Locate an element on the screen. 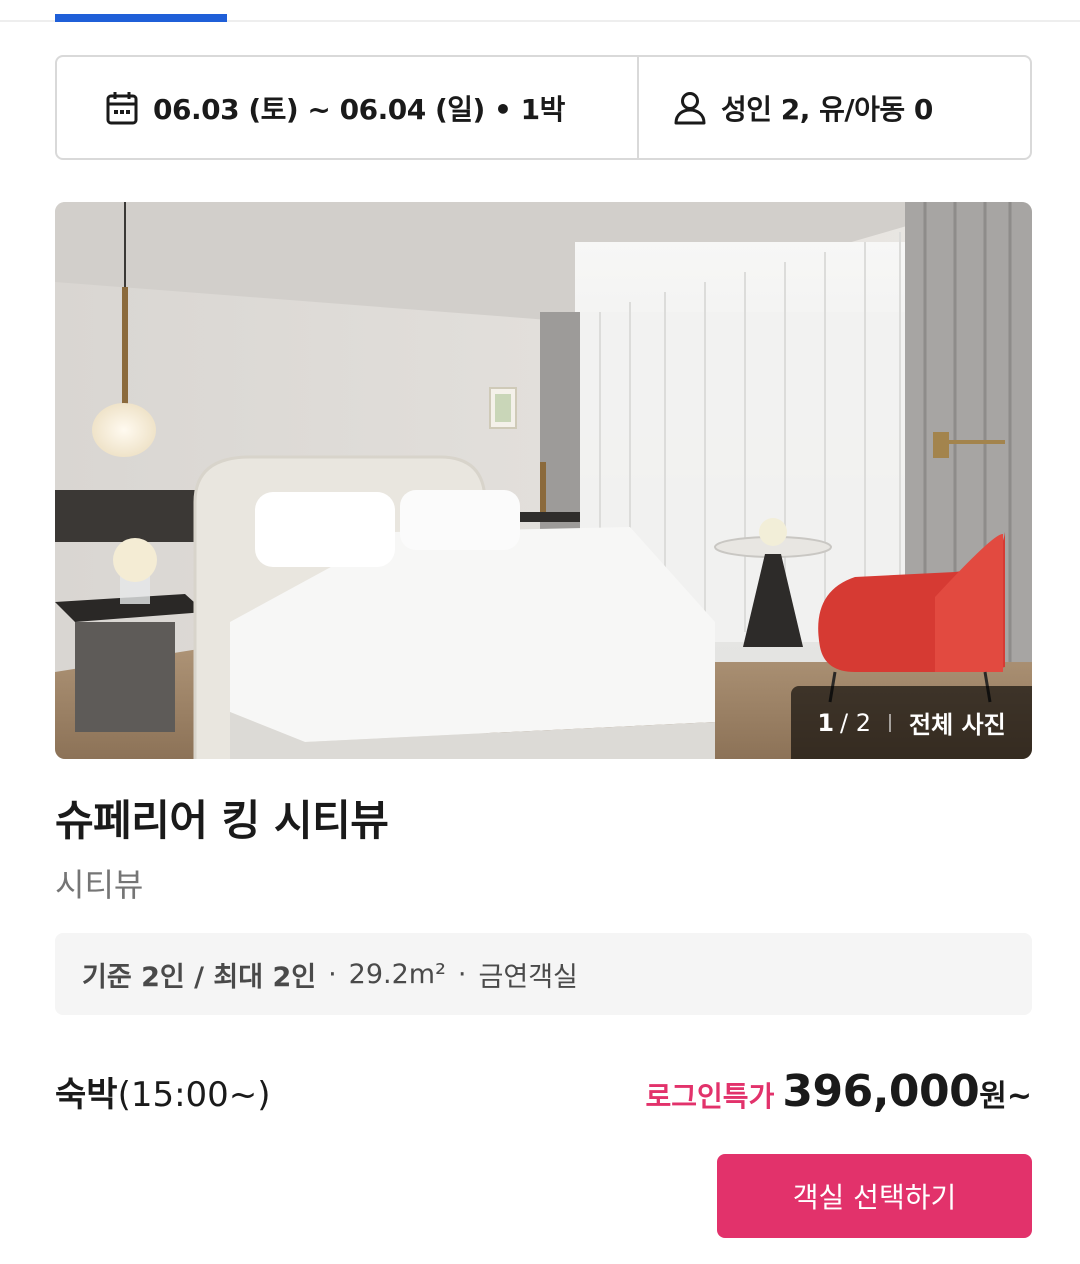  price-row: 로그인특가 396,000 원~ is located at coordinates (839, 1091).